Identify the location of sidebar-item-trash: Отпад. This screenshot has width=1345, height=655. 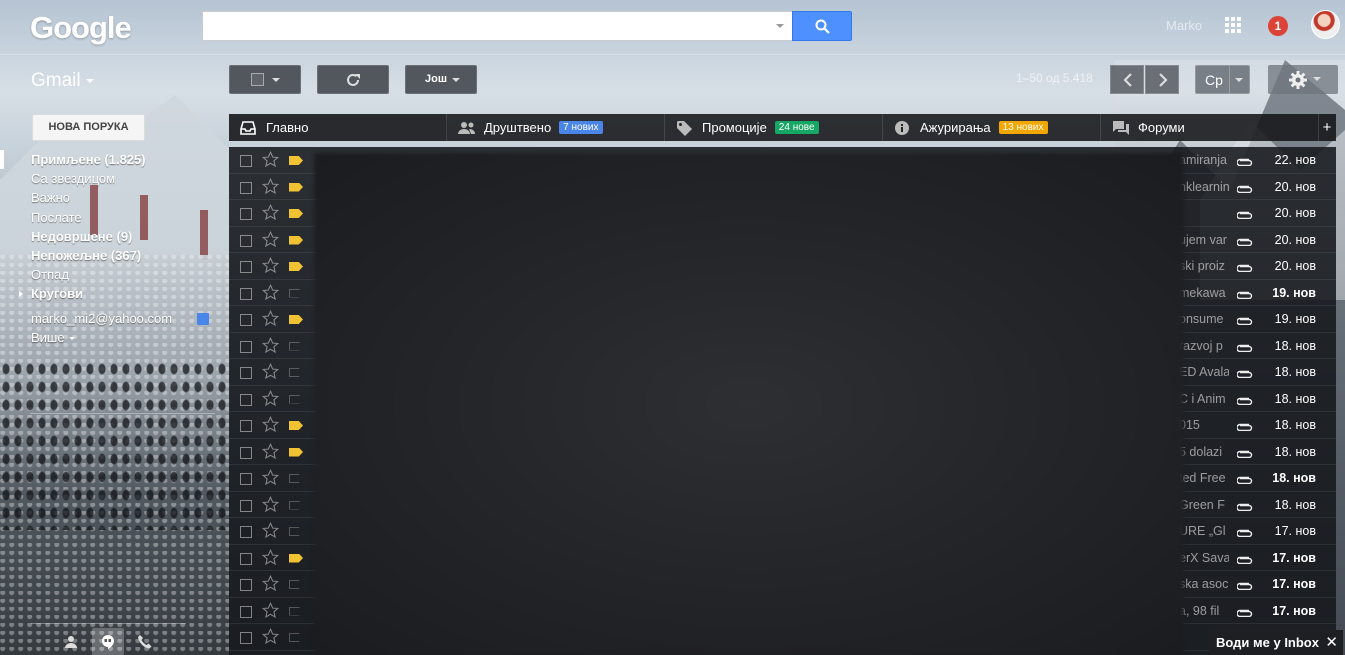
(114, 274).